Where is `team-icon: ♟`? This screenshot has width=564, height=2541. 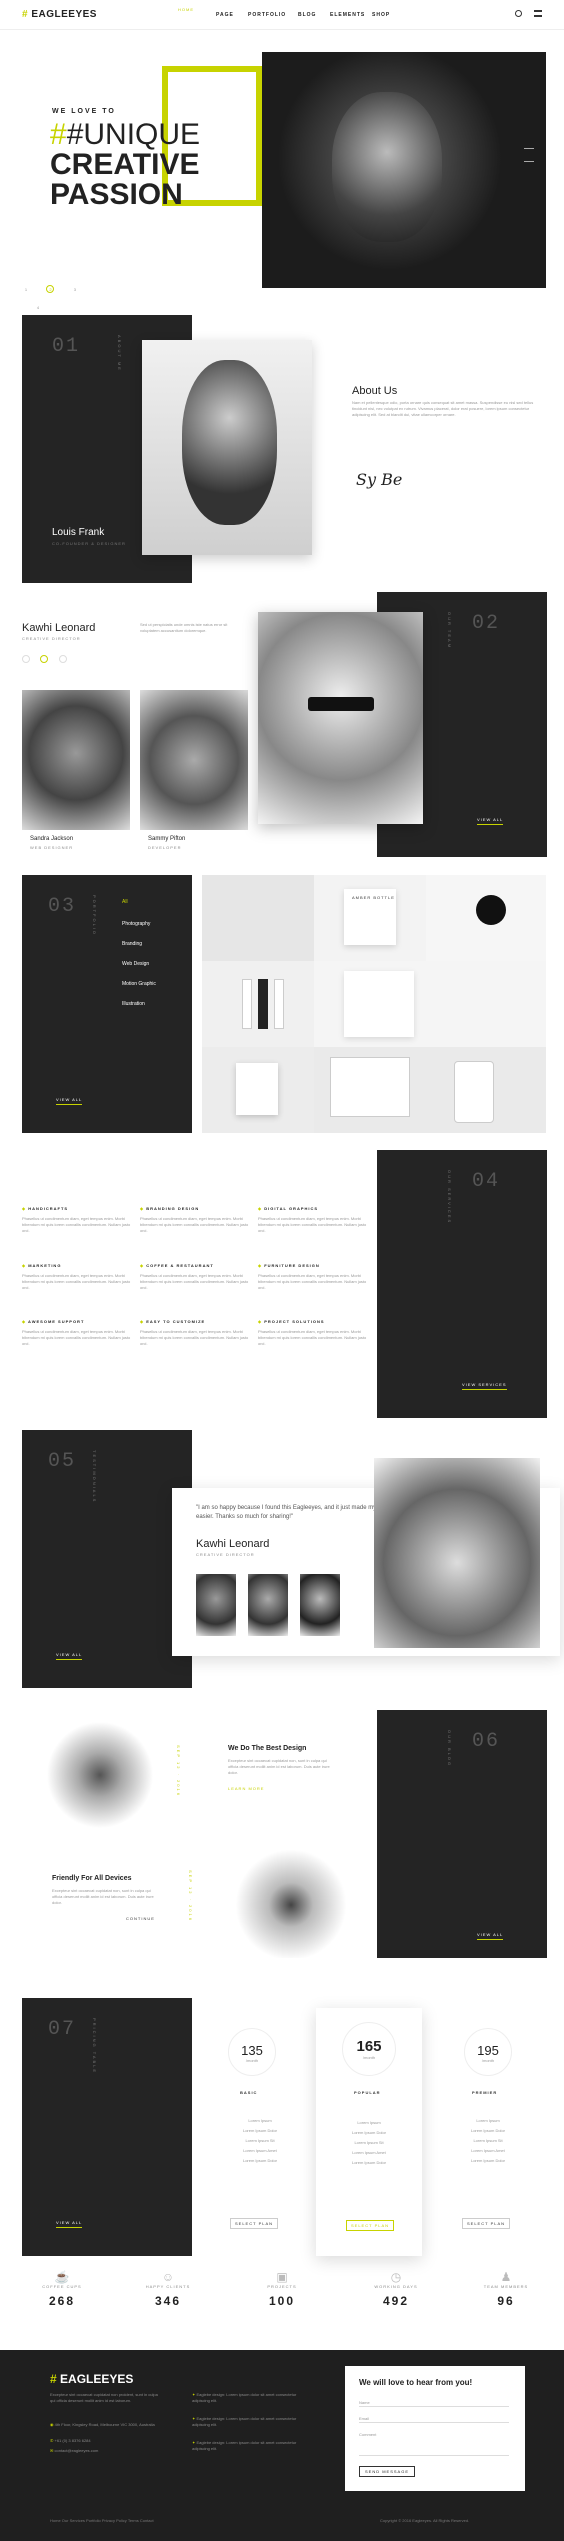
team-icon: ♟ is located at coordinates (506, 2277).